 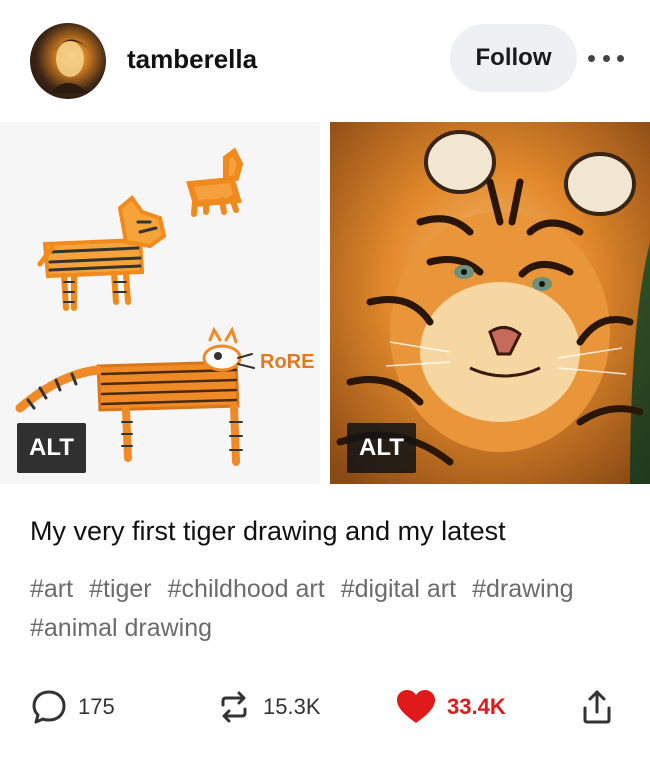 I want to click on heart-icon, so click(x=416, y=706).